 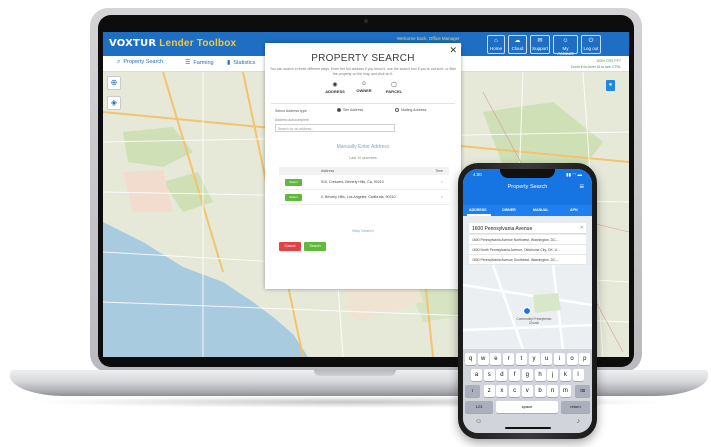 What do you see at coordinates (188, 63) in the screenshot?
I see `list-icon: ☰` at bounding box center [188, 63].